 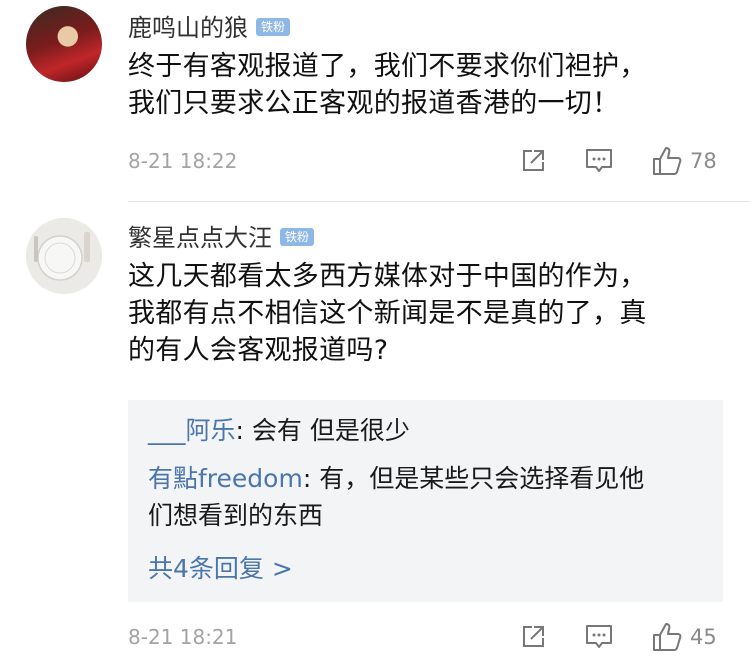 What do you see at coordinates (183, 161) in the screenshot?
I see `comment-time: 8-21 18:22` at bounding box center [183, 161].